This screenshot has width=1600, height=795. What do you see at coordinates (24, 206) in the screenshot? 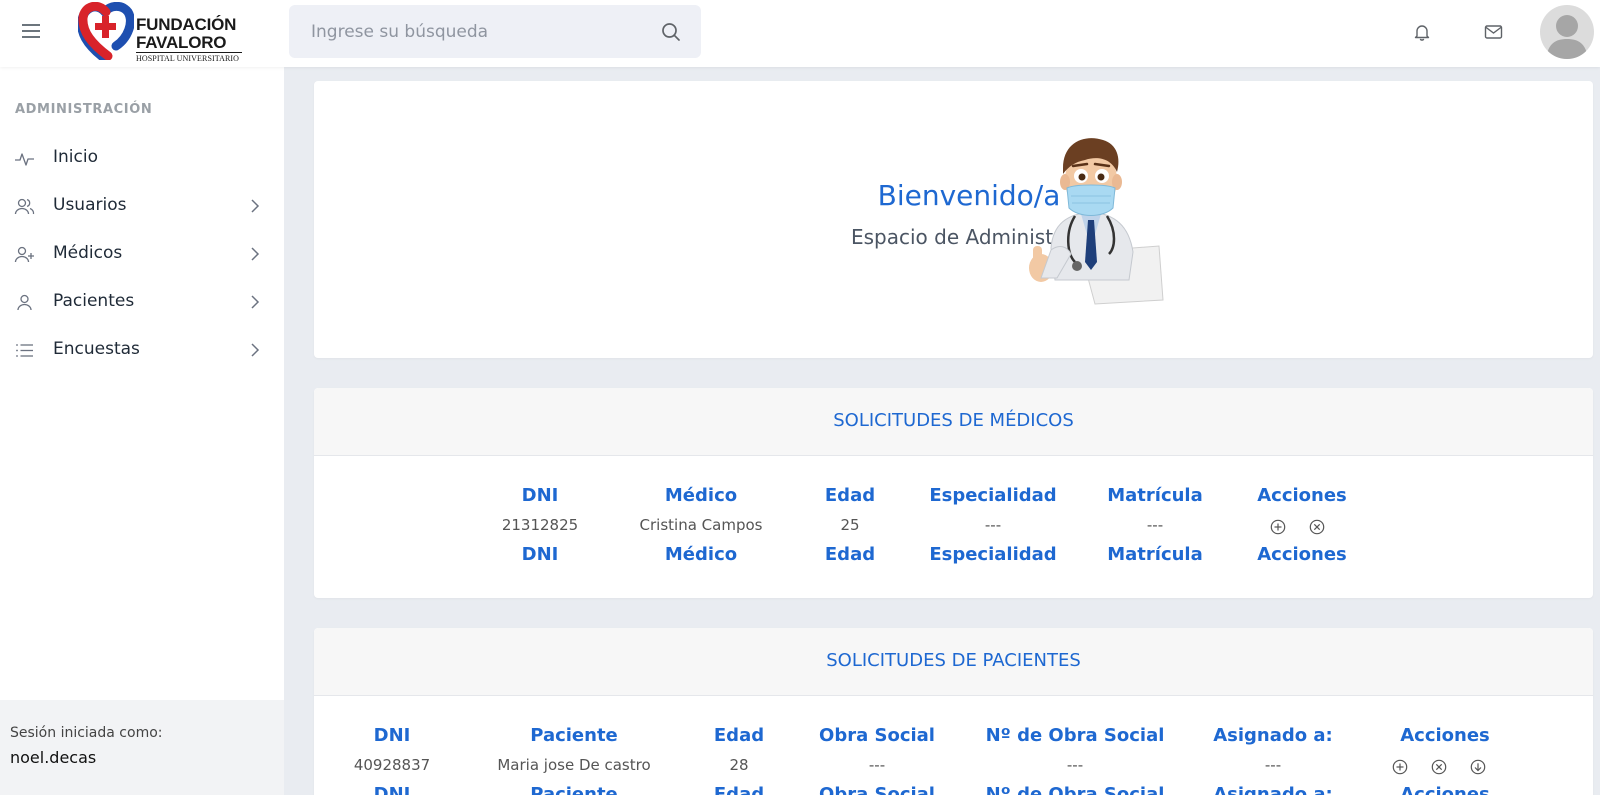
I see `users-icon` at bounding box center [24, 206].